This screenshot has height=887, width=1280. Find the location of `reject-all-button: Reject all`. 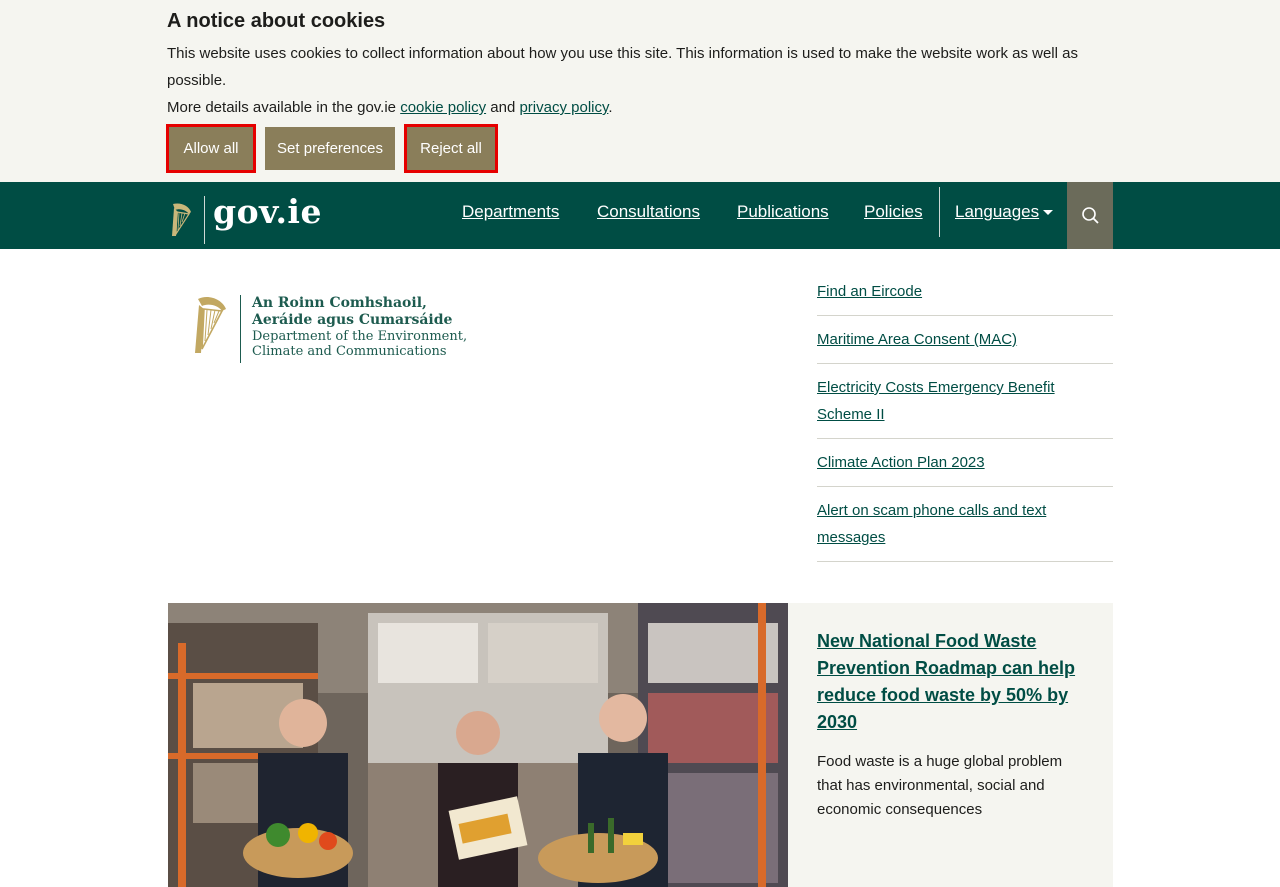

reject-all-button: Reject all is located at coordinates (451, 148).